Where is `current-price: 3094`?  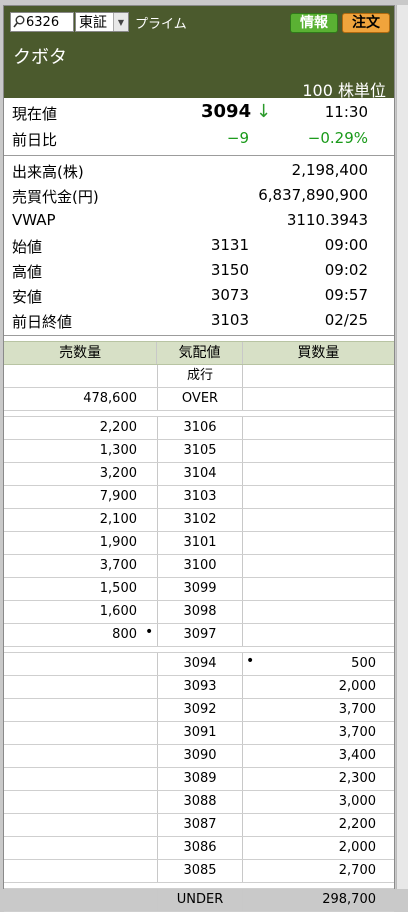 current-price: 3094 is located at coordinates (226, 111).